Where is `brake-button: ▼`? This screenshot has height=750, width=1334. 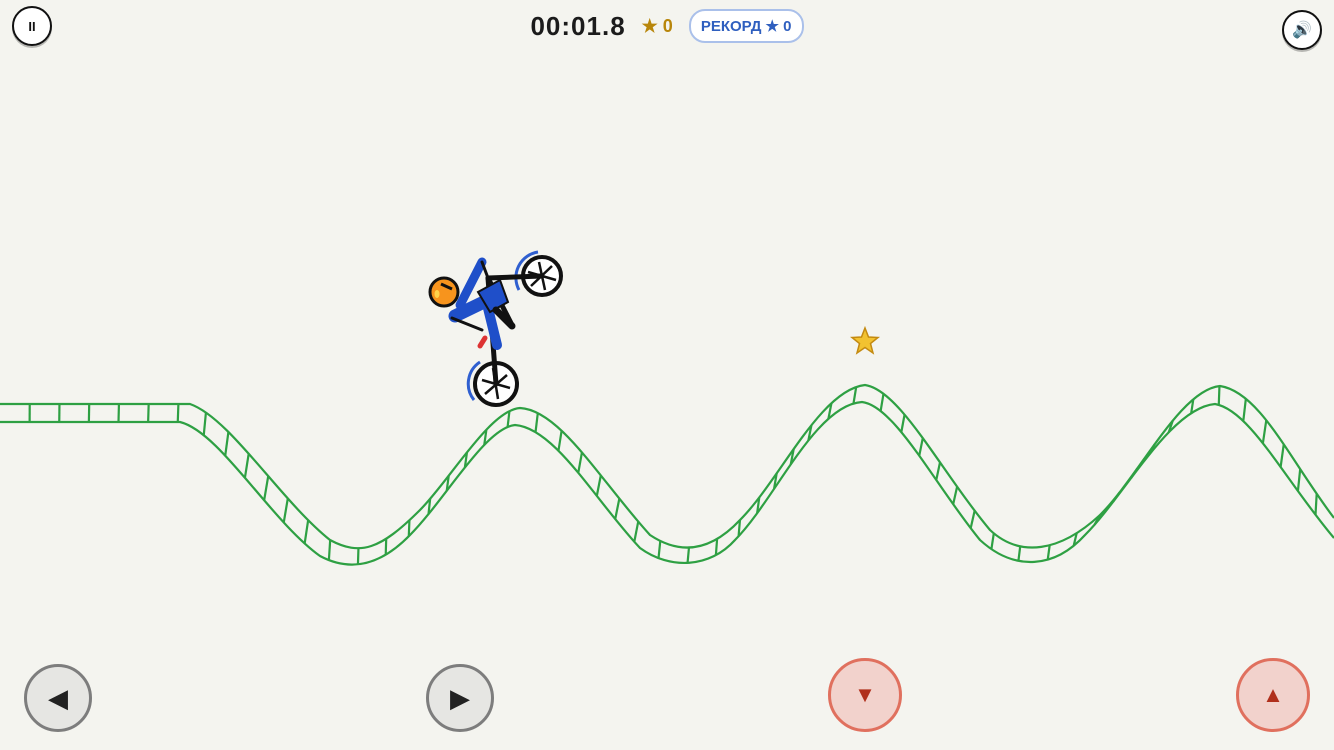 brake-button: ▼ is located at coordinates (865, 695).